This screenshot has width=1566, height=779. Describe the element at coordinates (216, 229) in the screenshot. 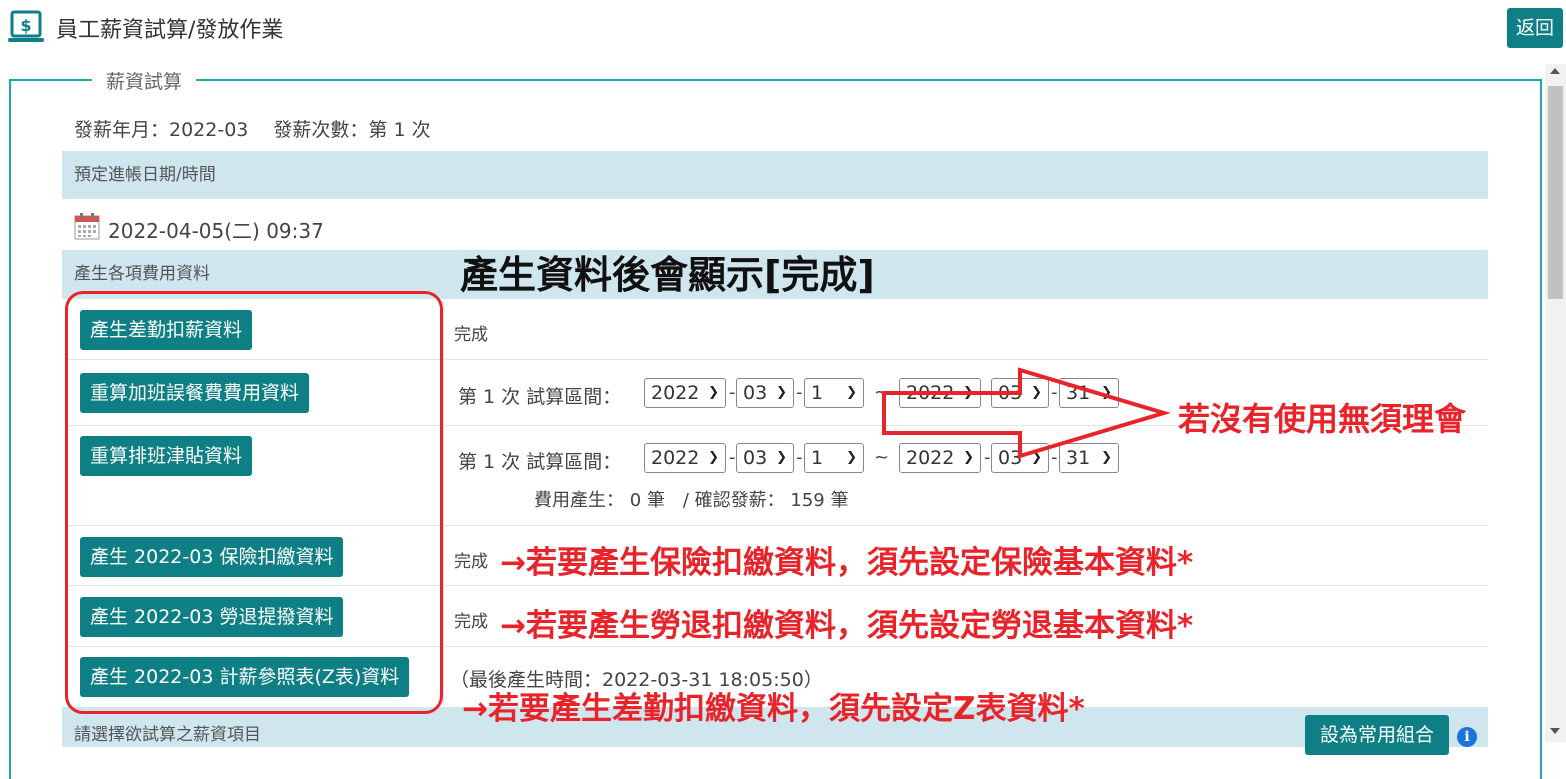

I see `posting-datetime: 2022-04-05(二) 09:37` at that location.